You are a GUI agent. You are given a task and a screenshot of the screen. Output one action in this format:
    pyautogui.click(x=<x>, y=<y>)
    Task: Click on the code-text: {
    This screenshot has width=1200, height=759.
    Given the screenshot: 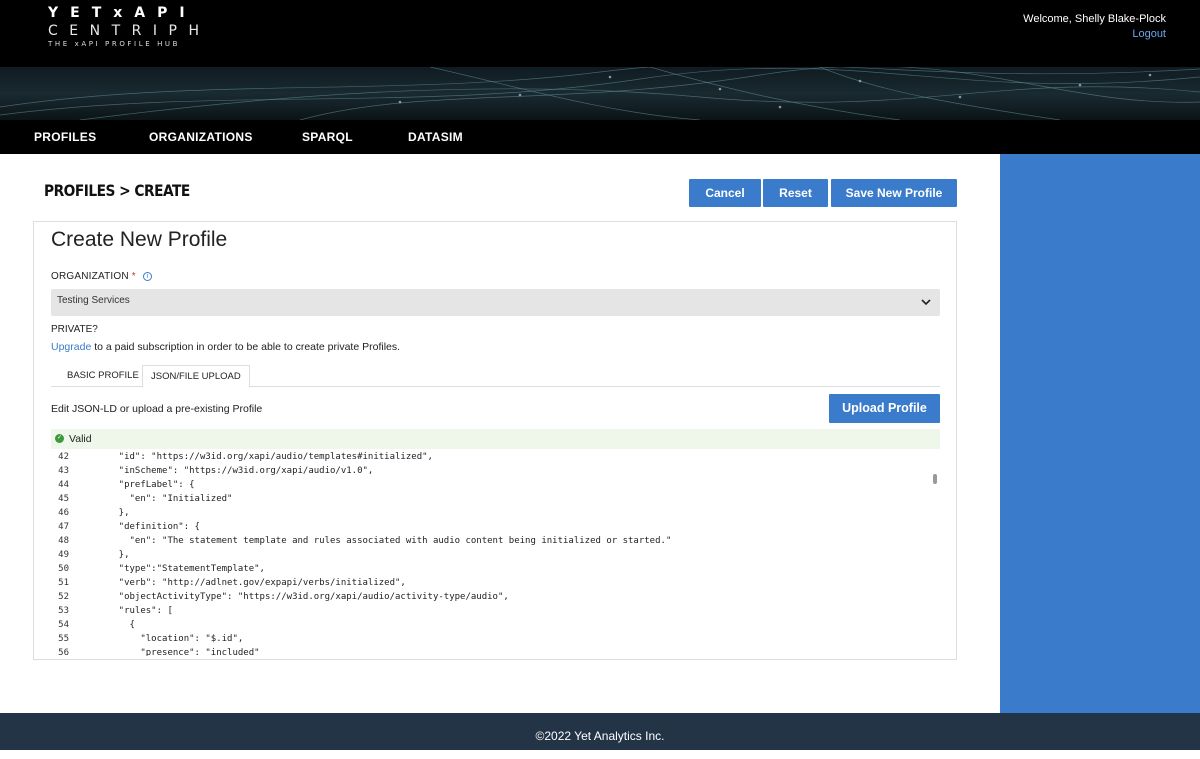 What is the action you would take?
    pyautogui.click(x=116, y=625)
    